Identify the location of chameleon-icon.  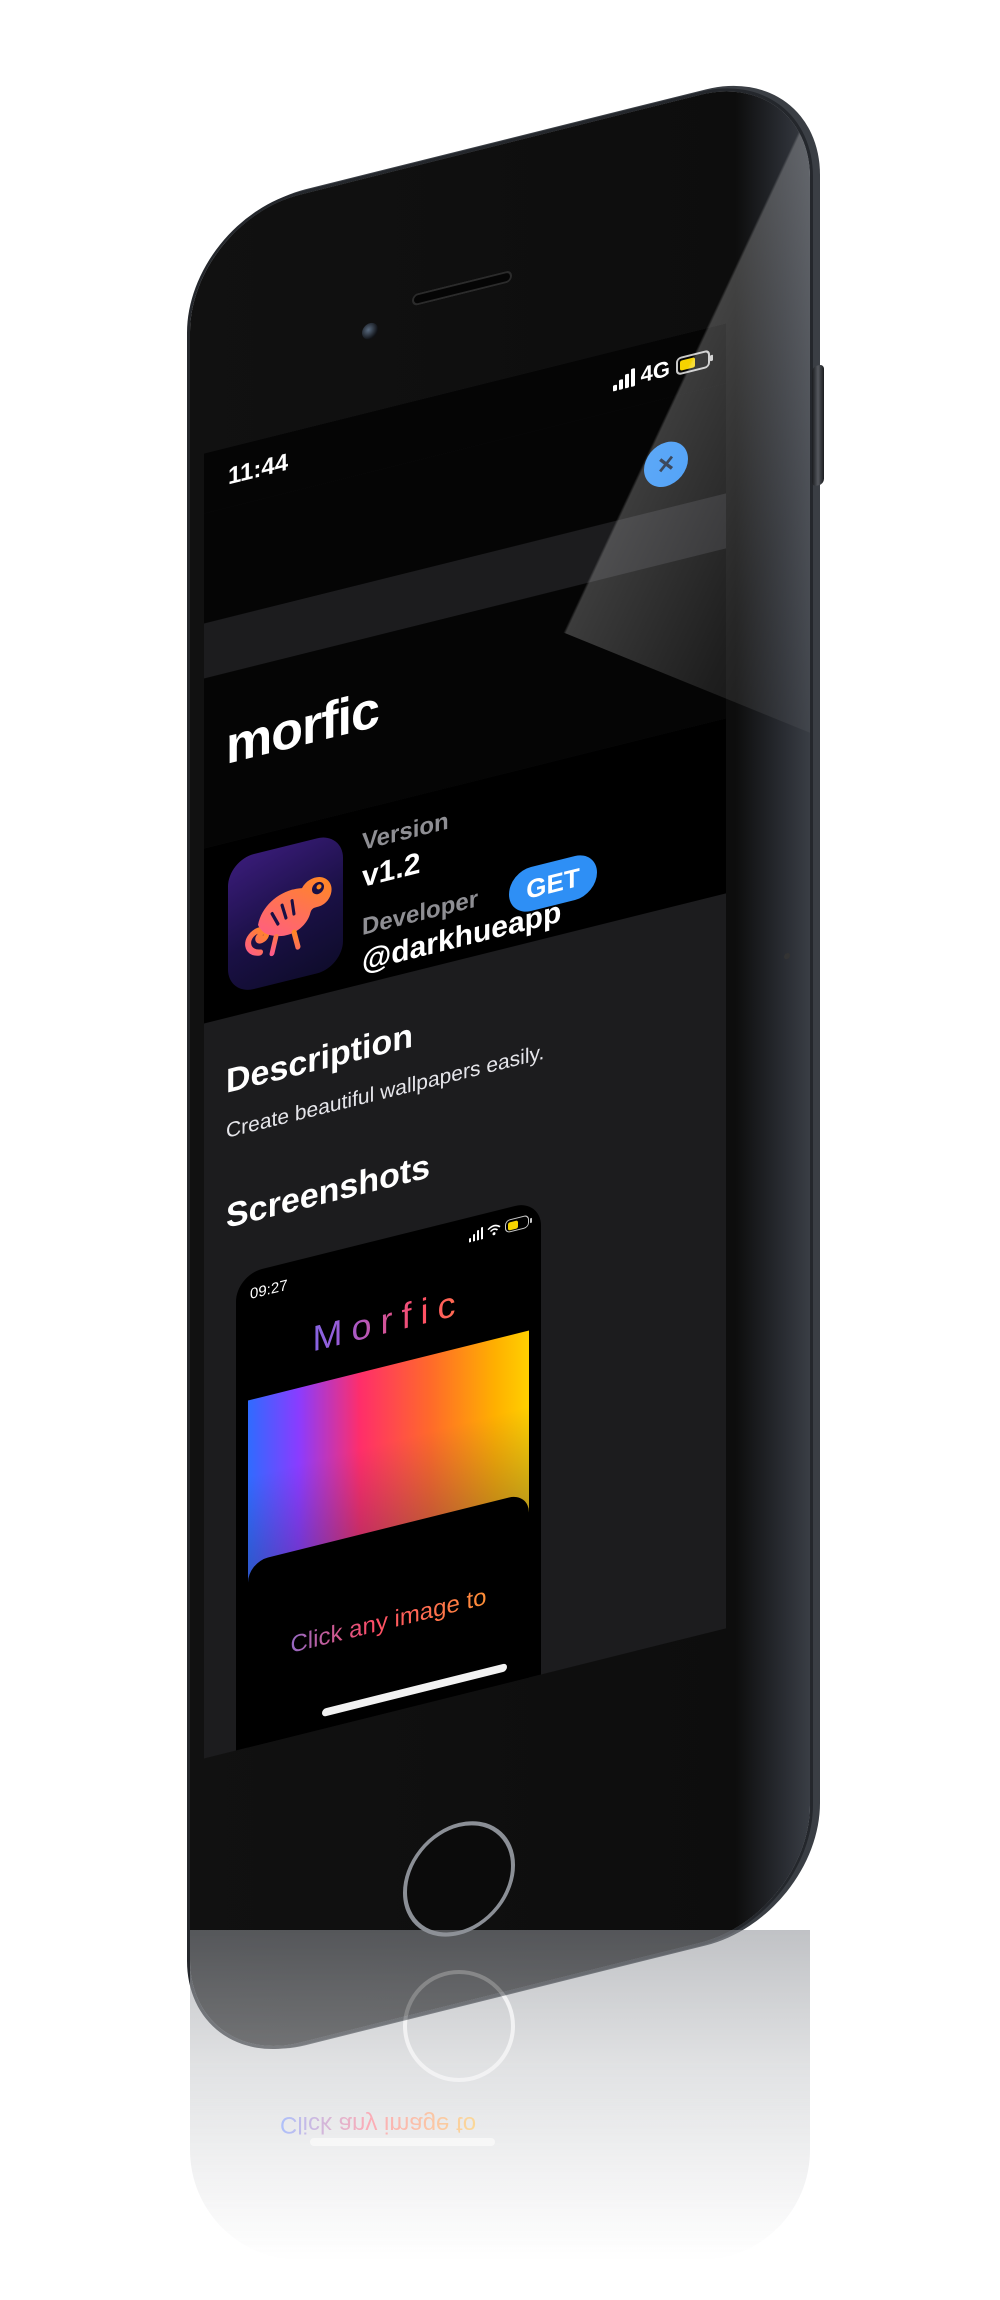
(288, 917).